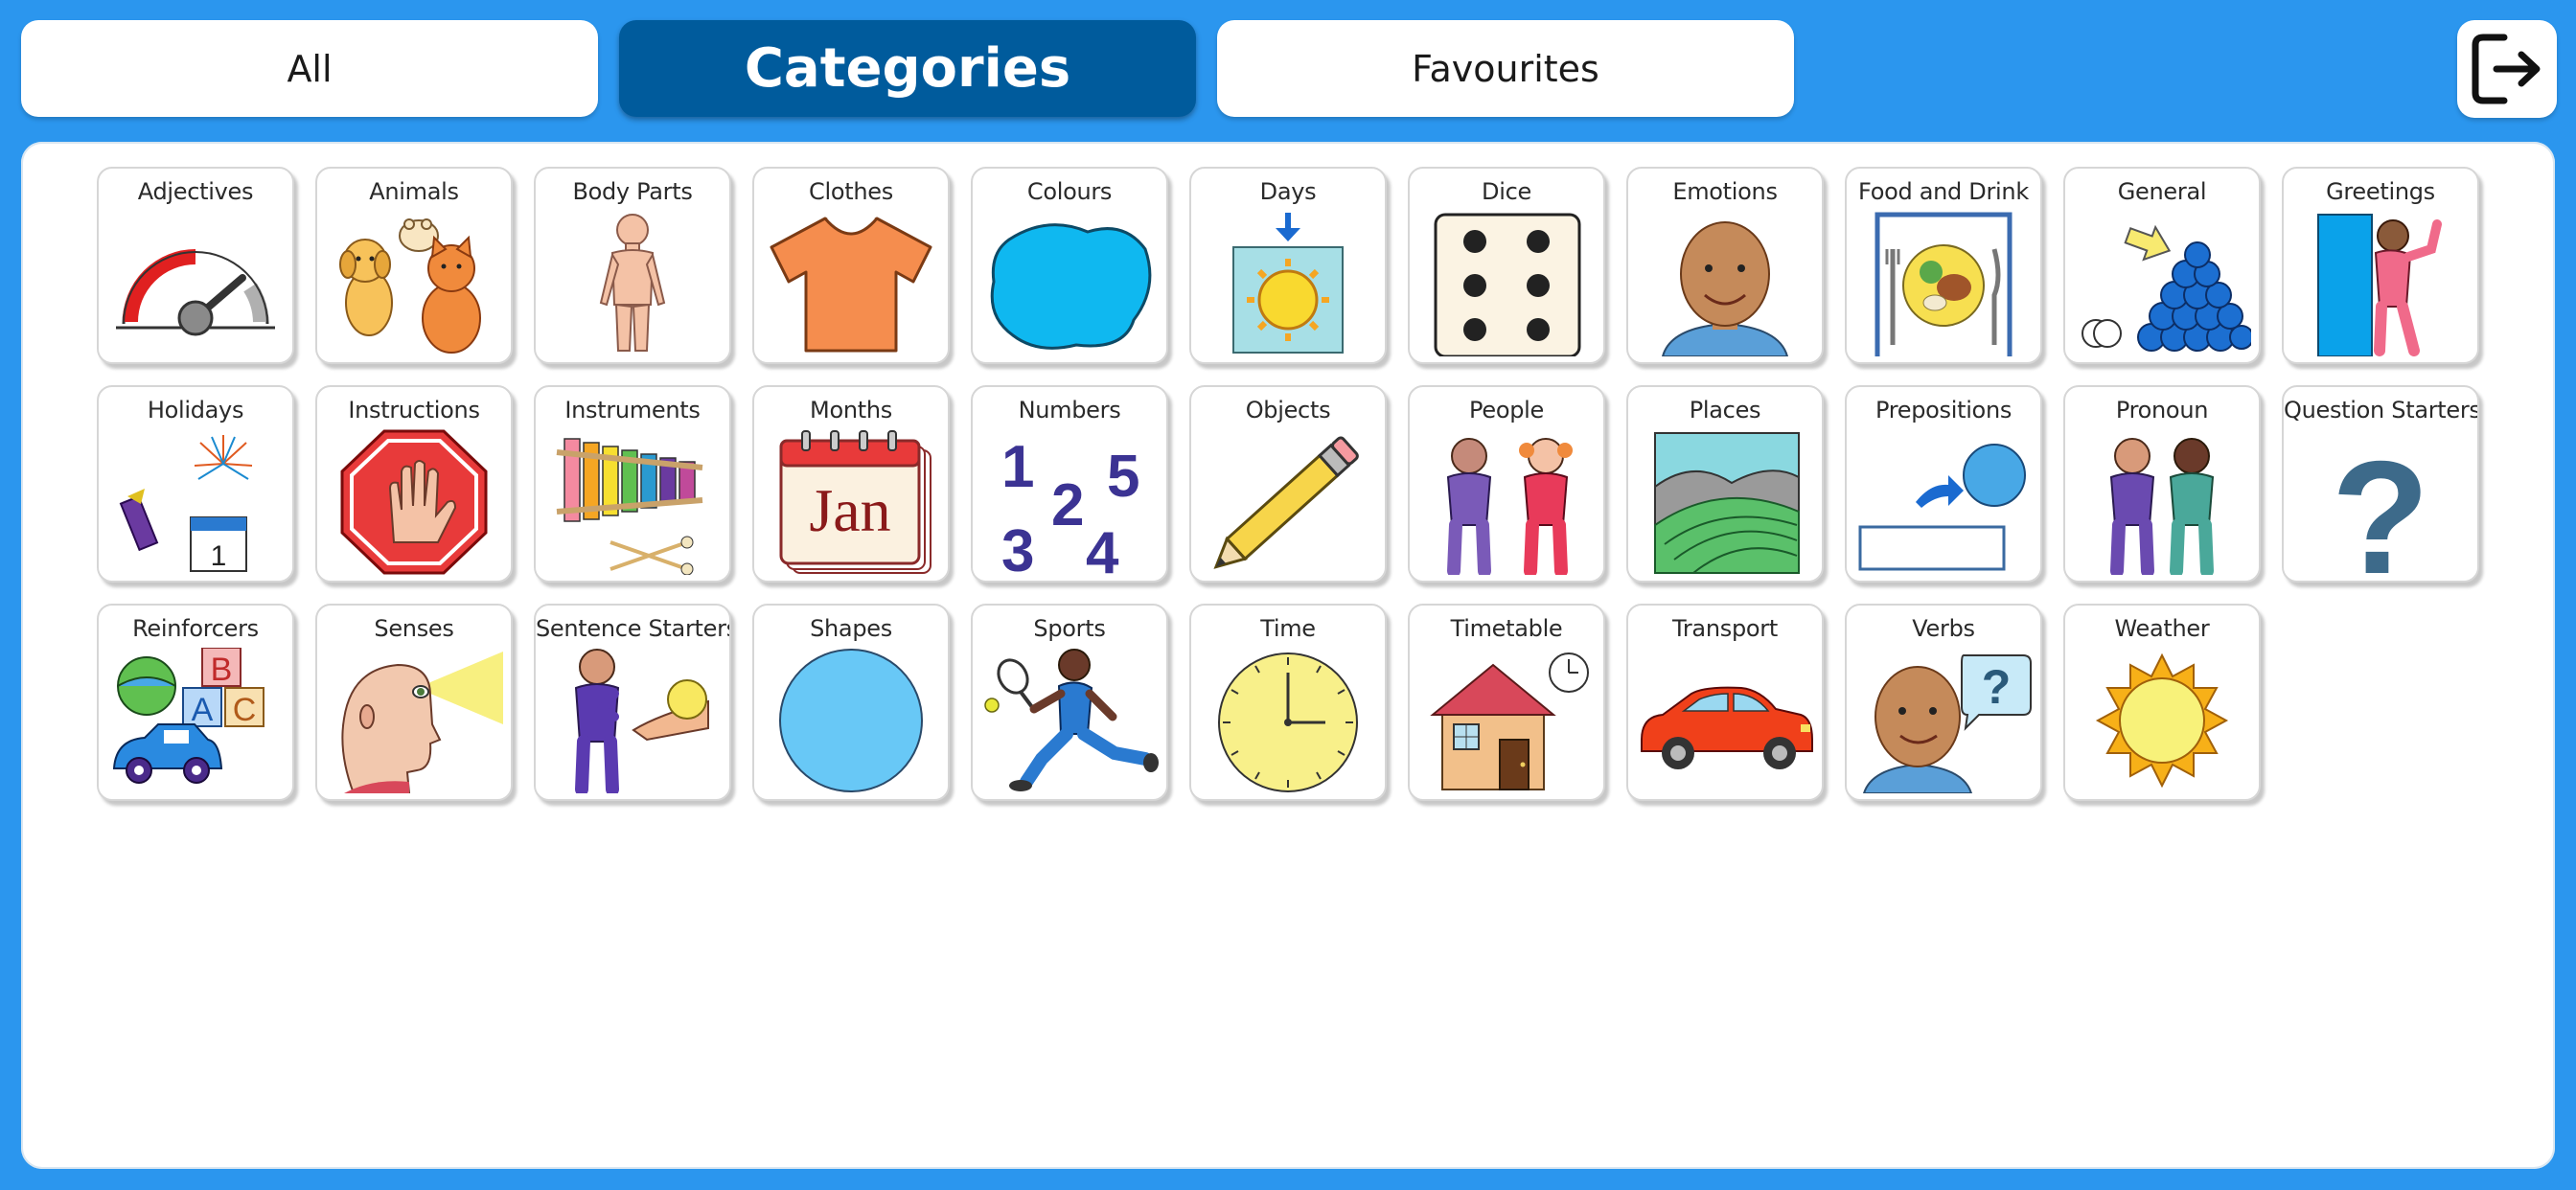 This screenshot has height=1190, width=2576. I want to click on category-label: Reinforcers, so click(195, 629).